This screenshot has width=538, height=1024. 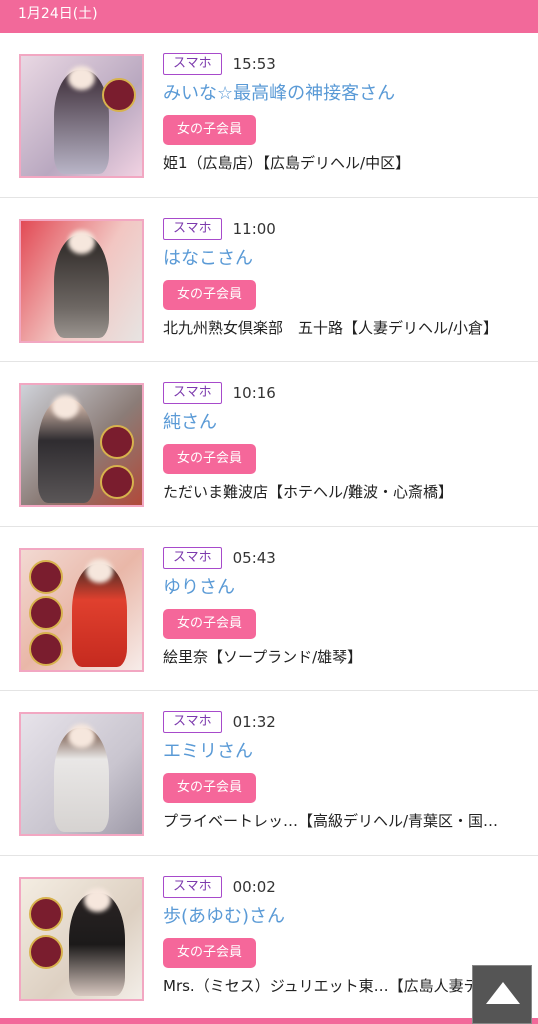 What do you see at coordinates (254, 64) in the screenshot?
I see `post-time: 15:53` at bounding box center [254, 64].